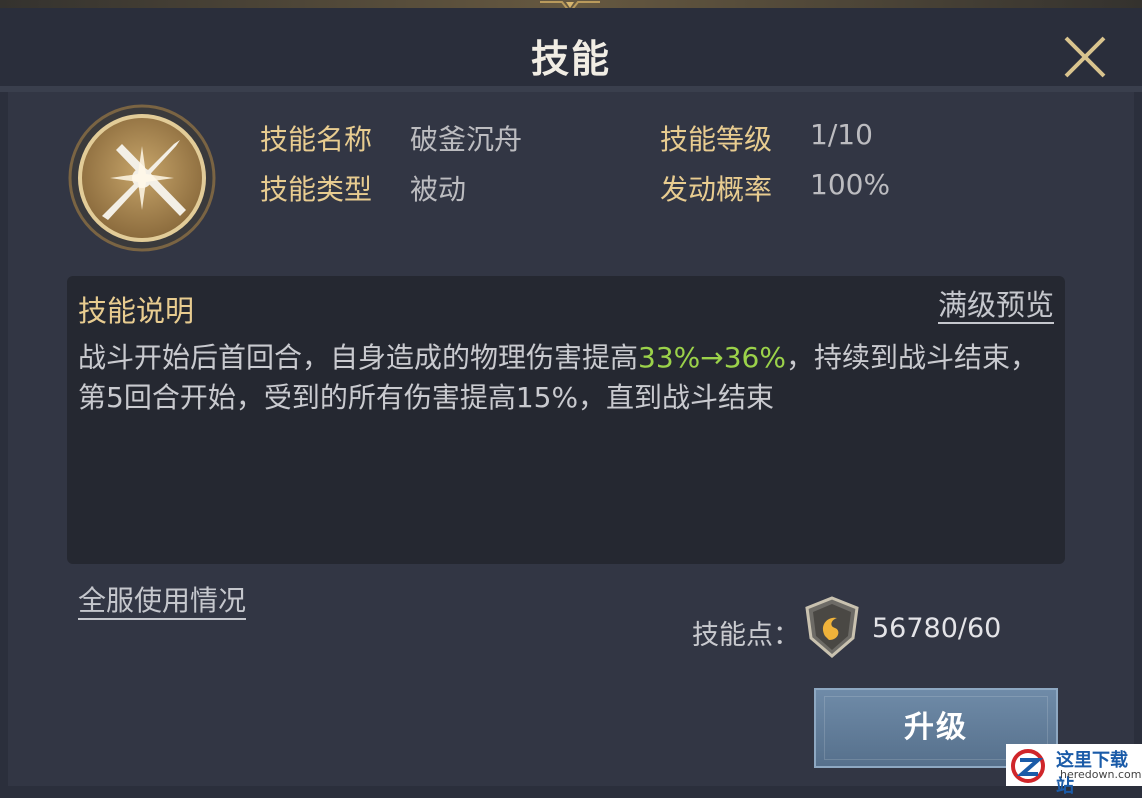  What do you see at coordinates (136, 311) in the screenshot?
I see `description-title: 技能说明` at bounding box center [136, 311].